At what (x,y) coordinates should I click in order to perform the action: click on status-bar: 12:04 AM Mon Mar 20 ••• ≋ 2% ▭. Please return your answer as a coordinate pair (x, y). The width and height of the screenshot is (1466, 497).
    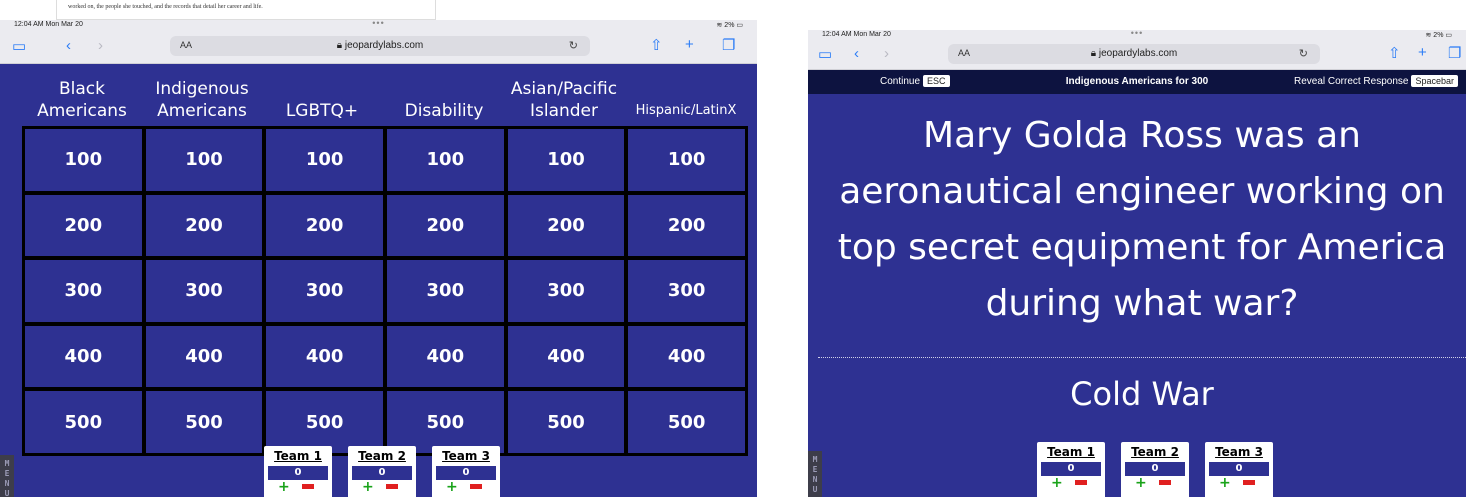
    Looking at the image, I should click on (1137, 34).